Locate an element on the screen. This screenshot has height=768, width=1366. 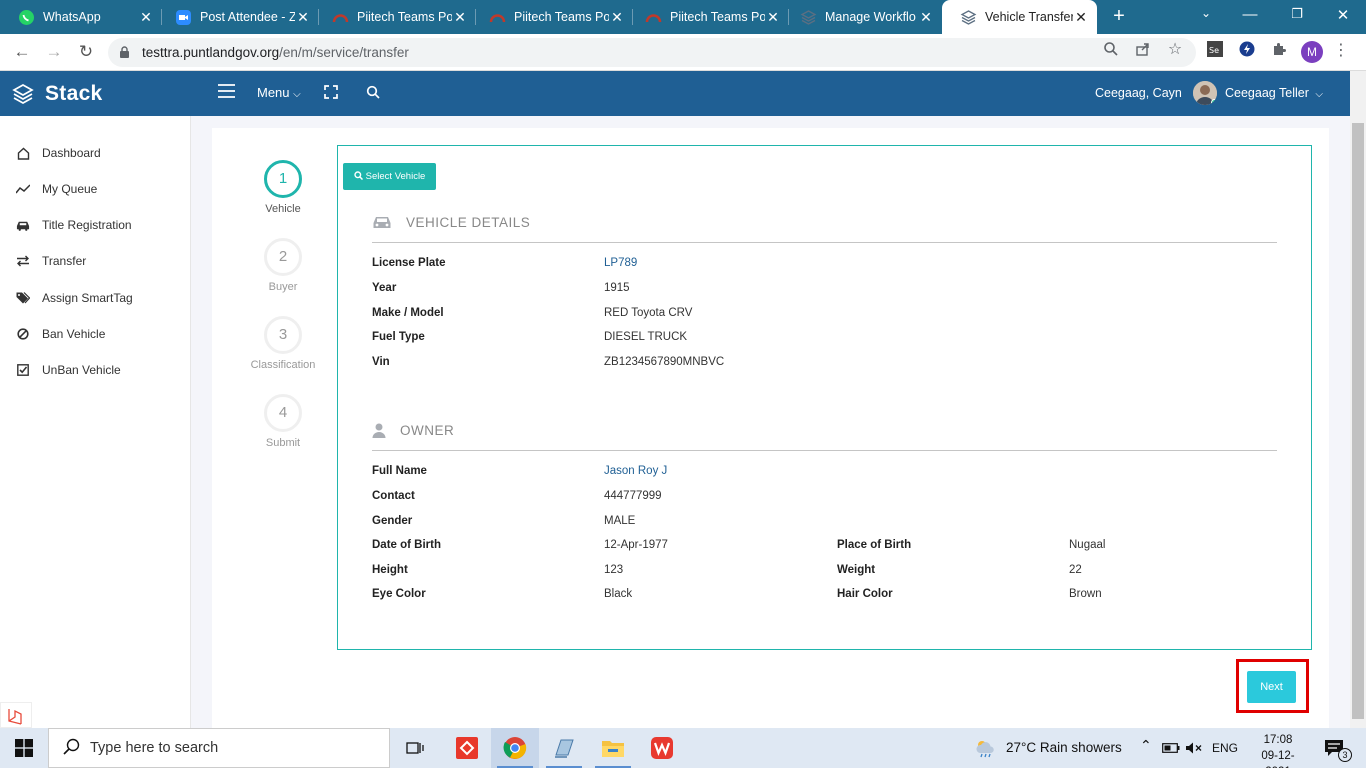
step-classification: 3 Classification is located at coordinates (283, 343).